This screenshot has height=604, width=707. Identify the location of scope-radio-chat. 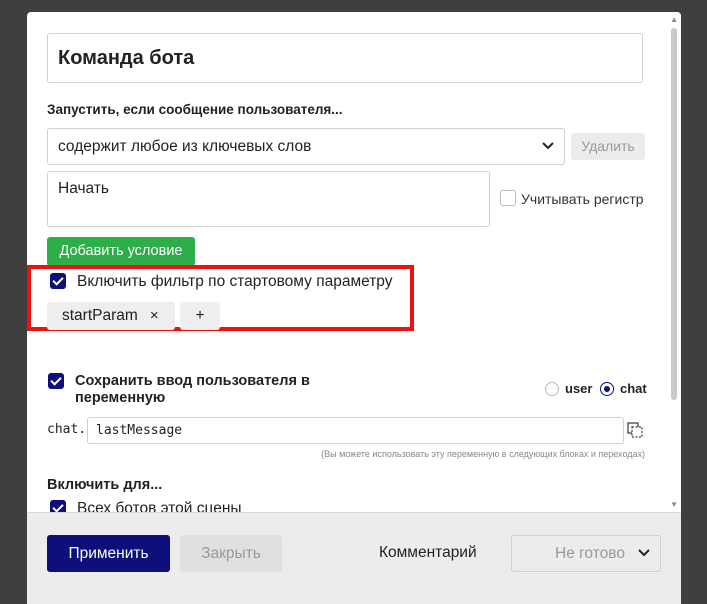
(607, 389).